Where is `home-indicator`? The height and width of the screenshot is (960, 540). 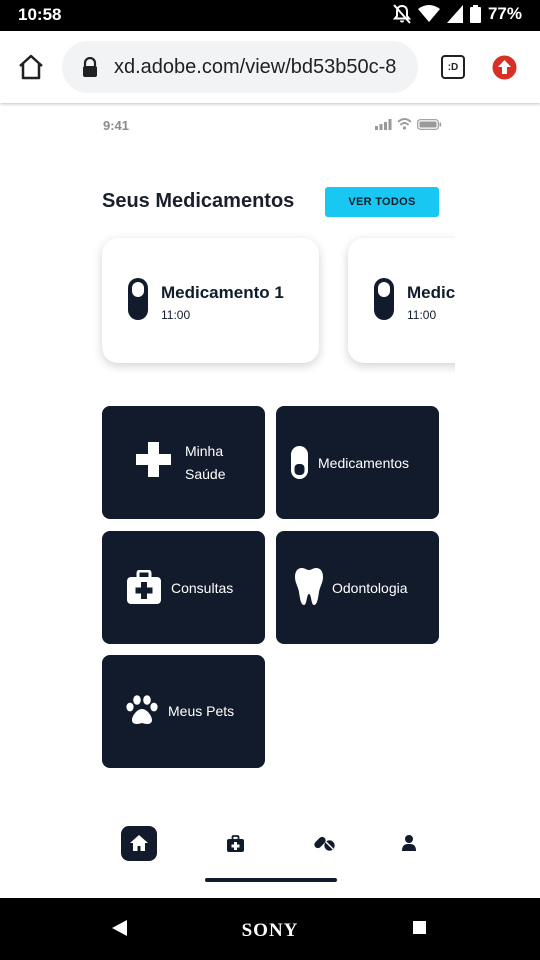 home-indicator is located at coordinates (271, 880).